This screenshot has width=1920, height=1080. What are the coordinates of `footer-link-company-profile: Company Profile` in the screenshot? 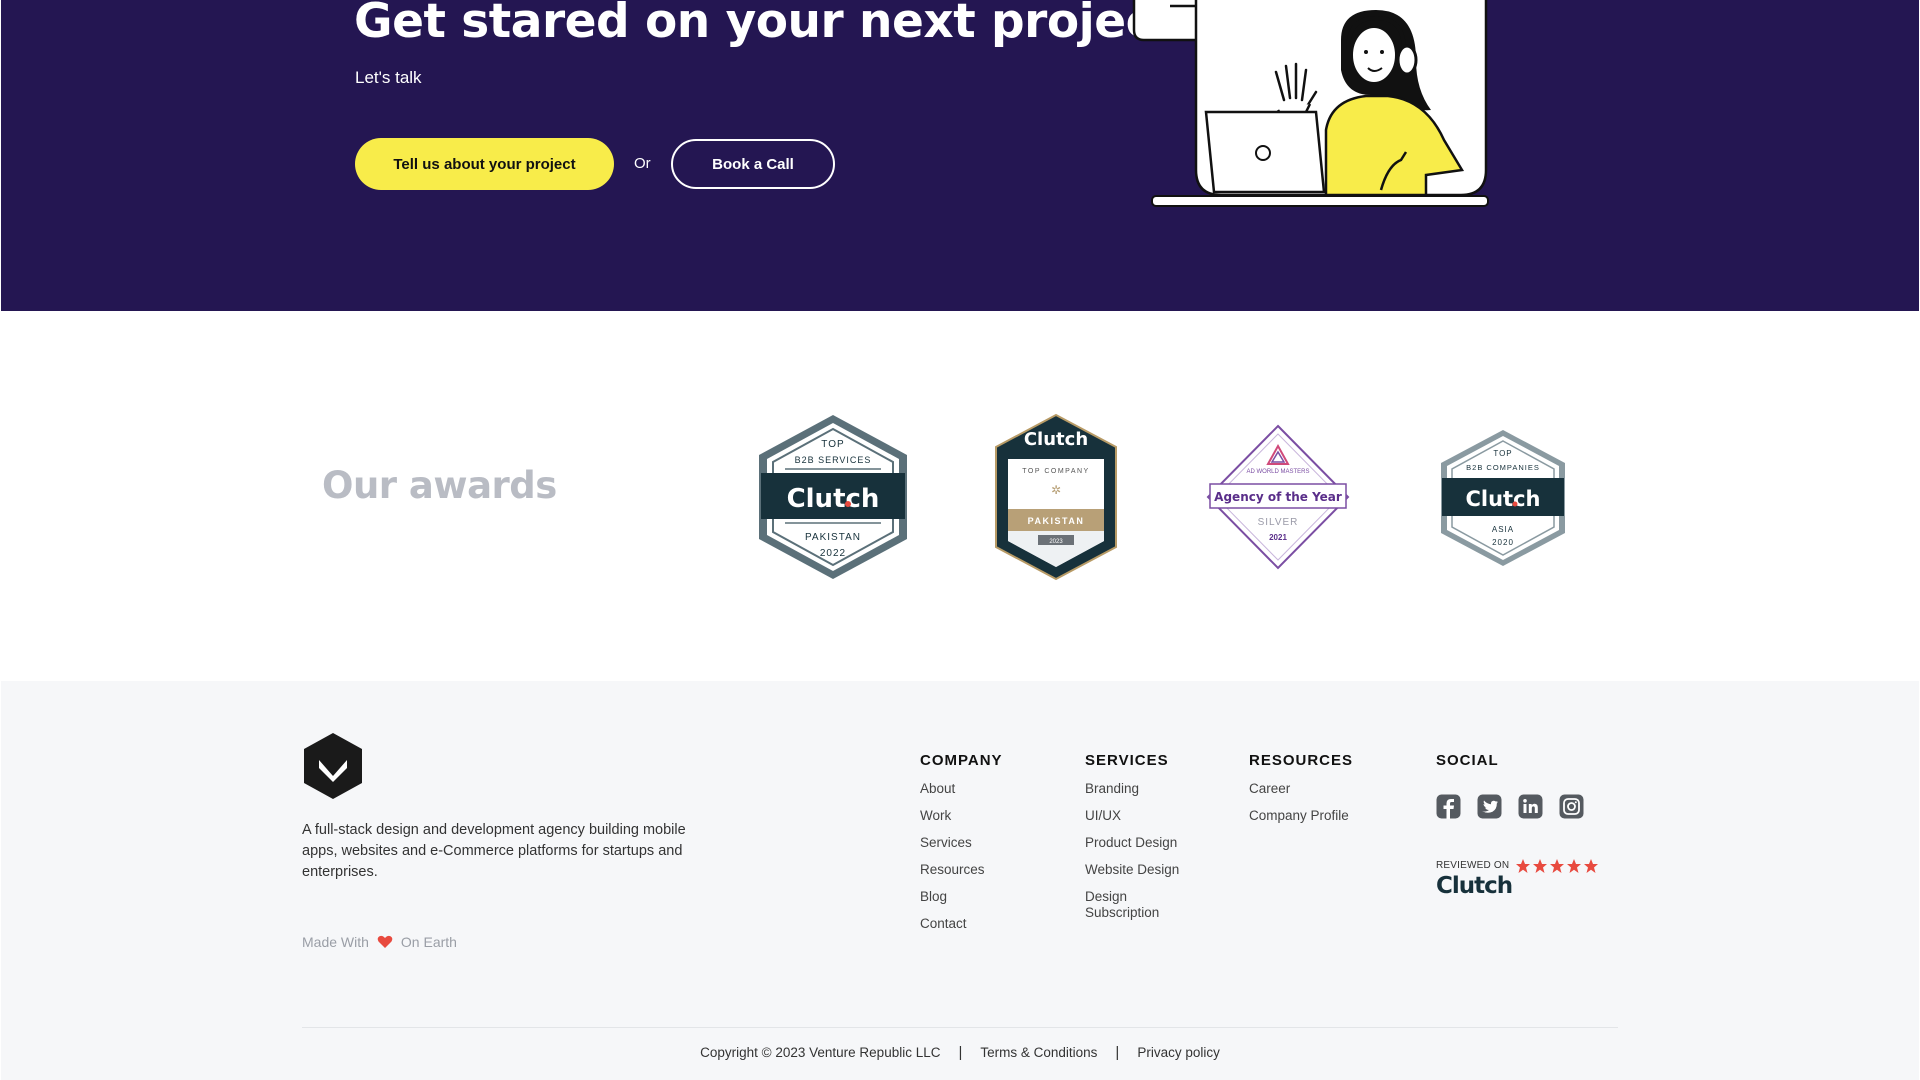 It's located at (1301, 816).